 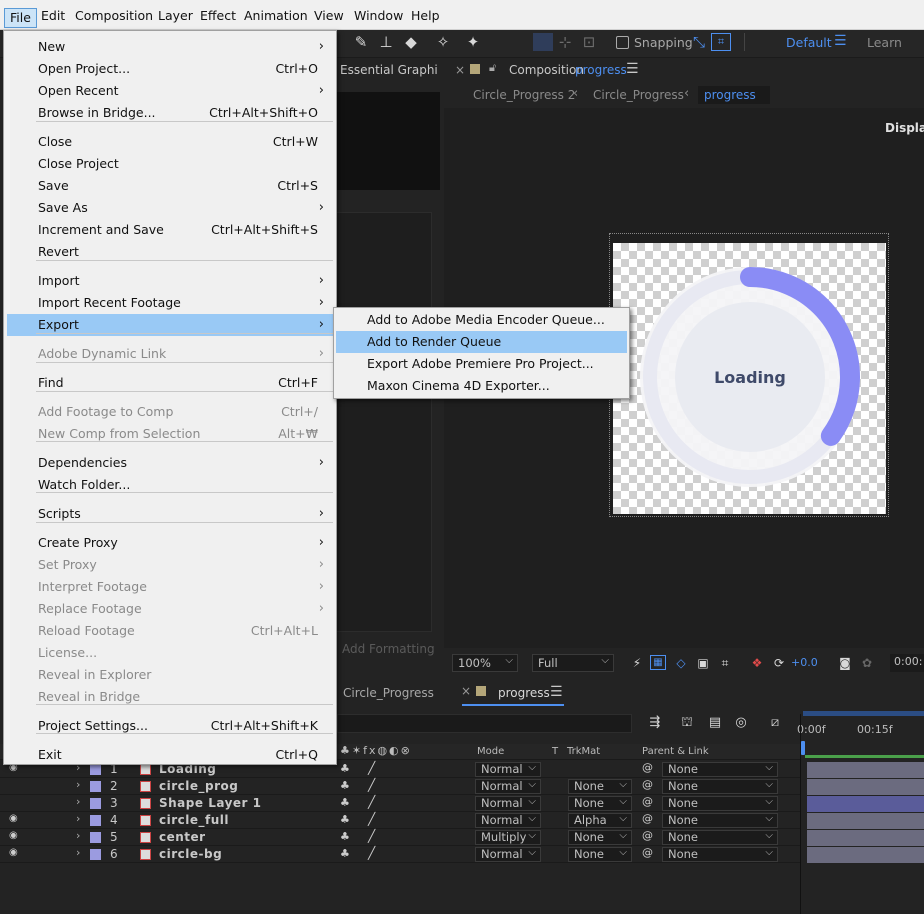 What do you see at coordinates (779, 663) in the screenshot?
I see `color-management-icon: ⟳` at bounding box center [779, 663].